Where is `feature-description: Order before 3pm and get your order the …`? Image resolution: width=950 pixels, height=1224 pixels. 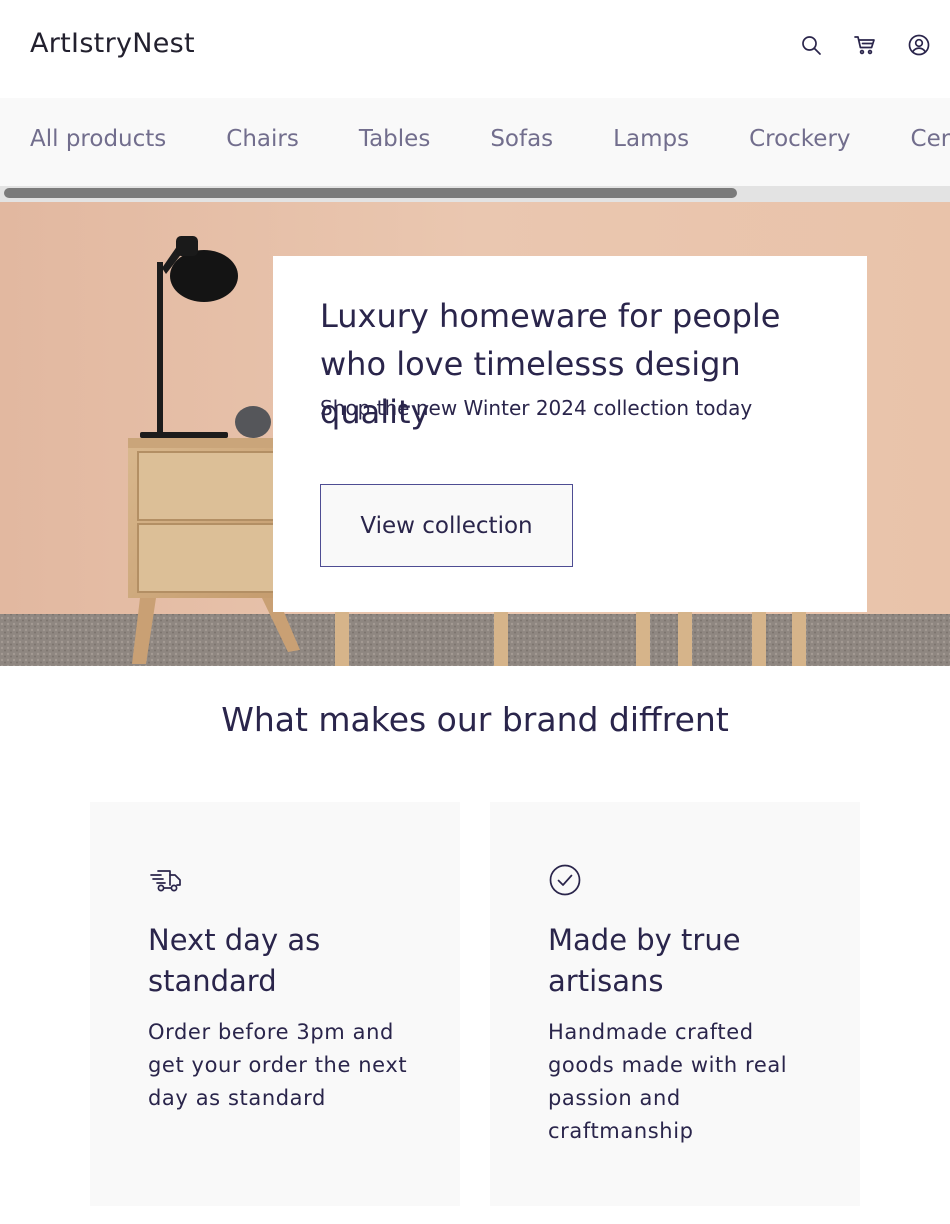 feature-description: Order before 3pm and get your order the … is located at coordinates (278, 1065).